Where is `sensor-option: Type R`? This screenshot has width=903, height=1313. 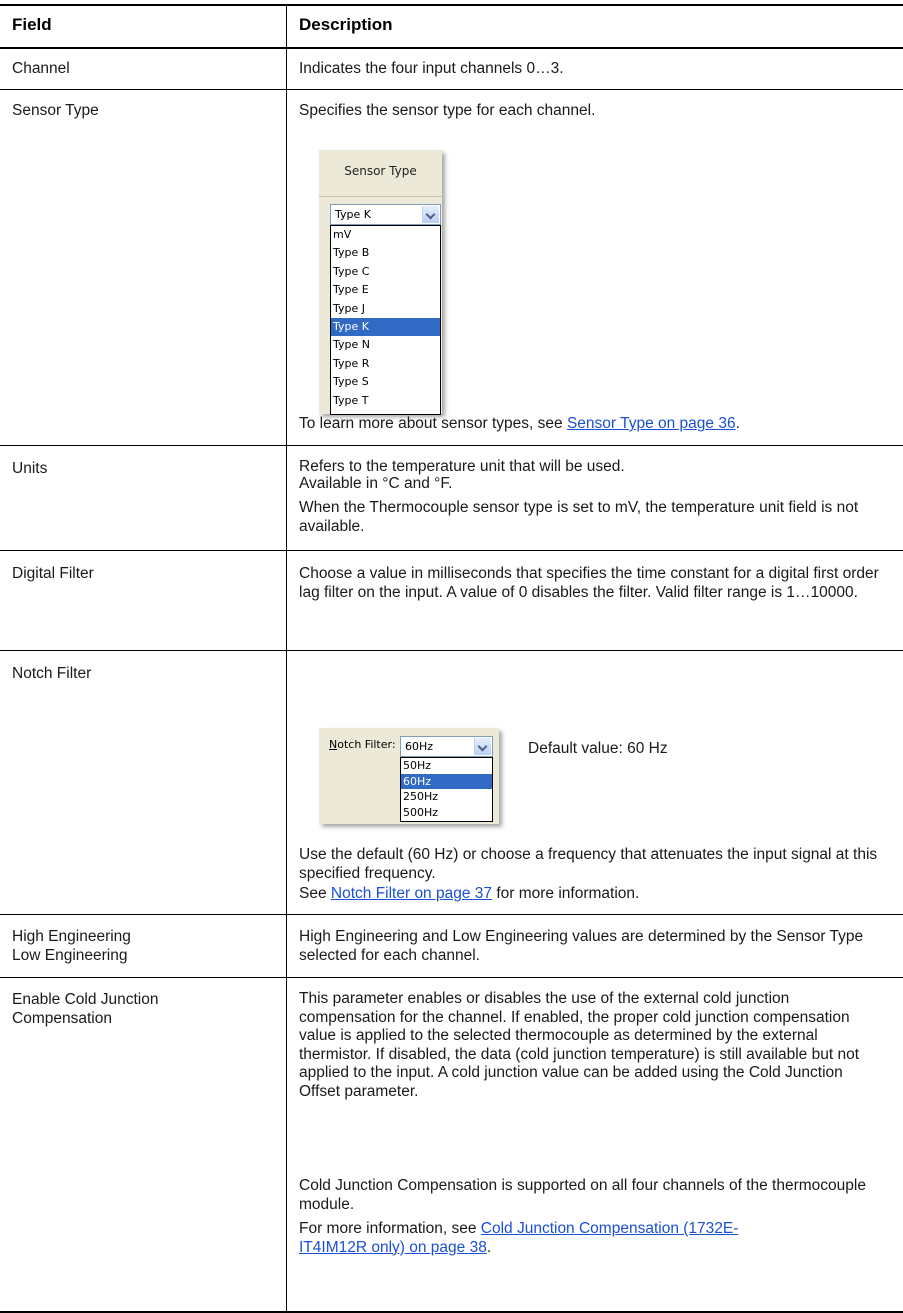 sensor-option: Type R is located at coordinates (385, 364).